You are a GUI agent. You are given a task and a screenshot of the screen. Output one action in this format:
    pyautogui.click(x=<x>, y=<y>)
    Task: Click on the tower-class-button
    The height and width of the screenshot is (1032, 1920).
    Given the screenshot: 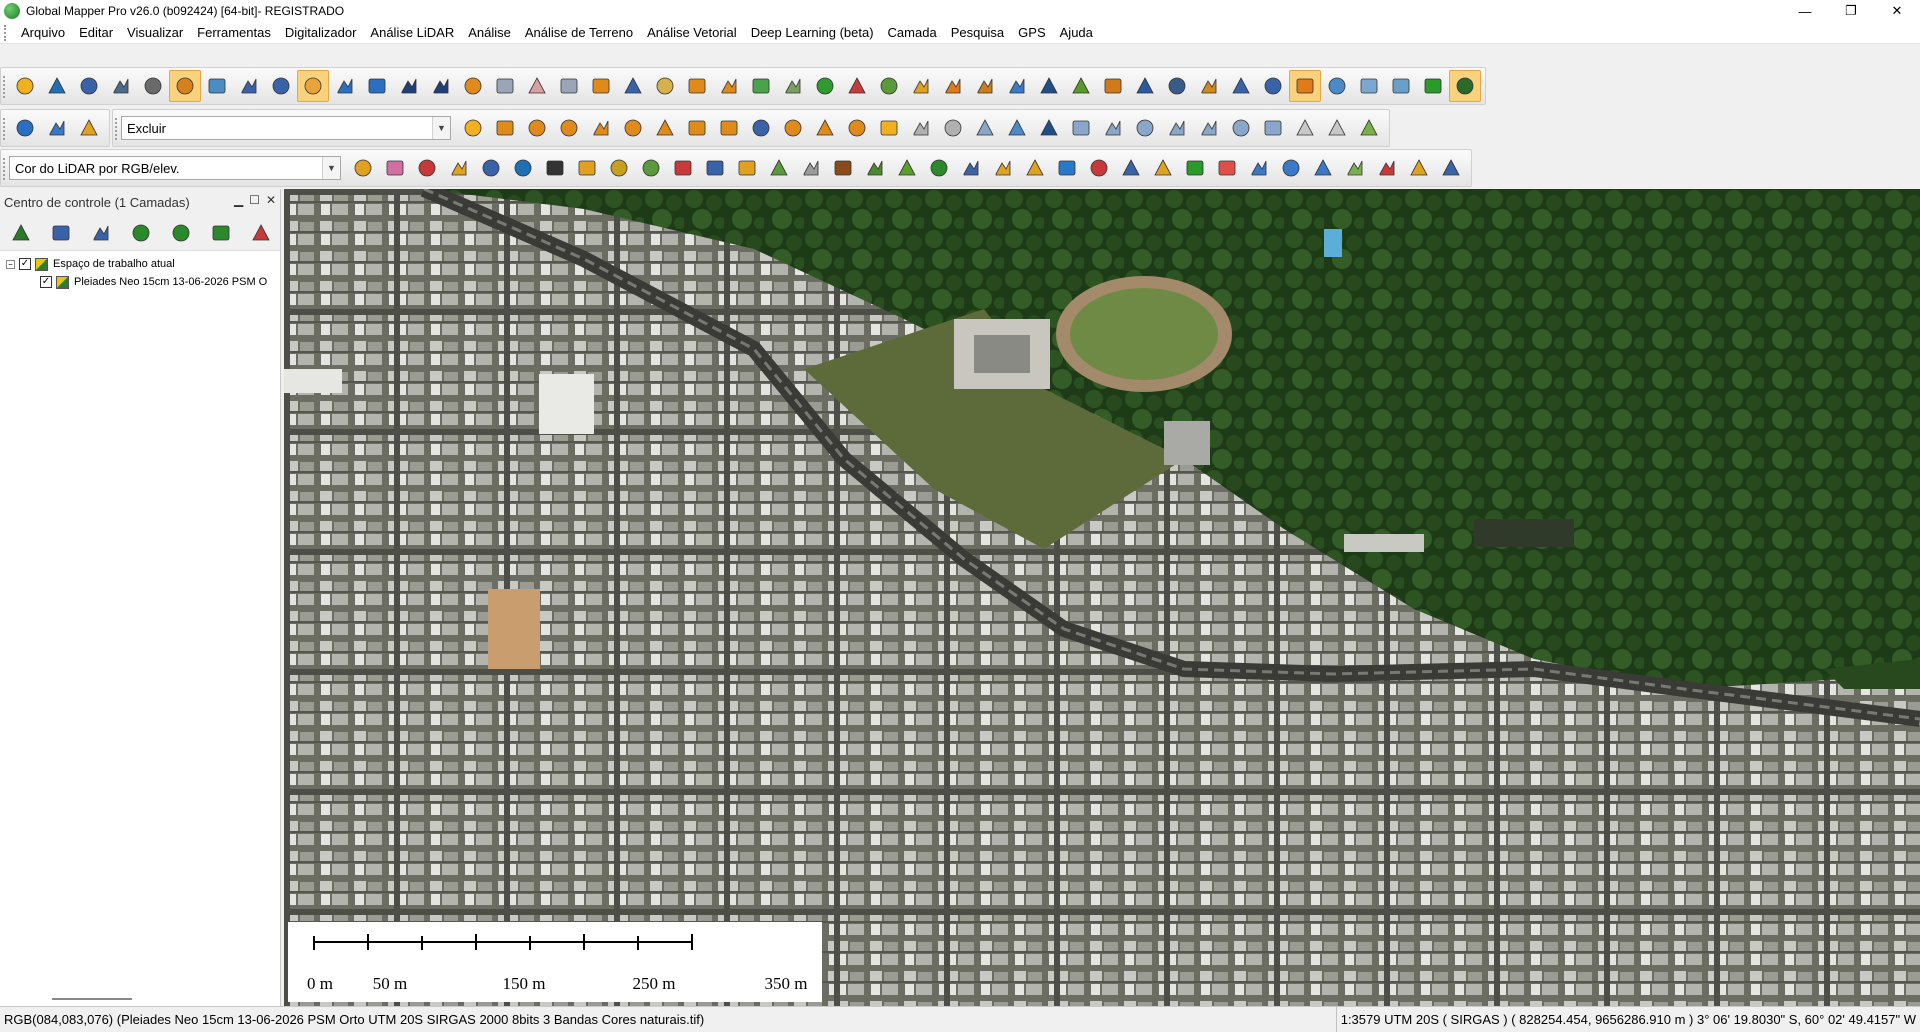 What is the action you would take?
    pyautogui.click(x=1035, y=168)
    